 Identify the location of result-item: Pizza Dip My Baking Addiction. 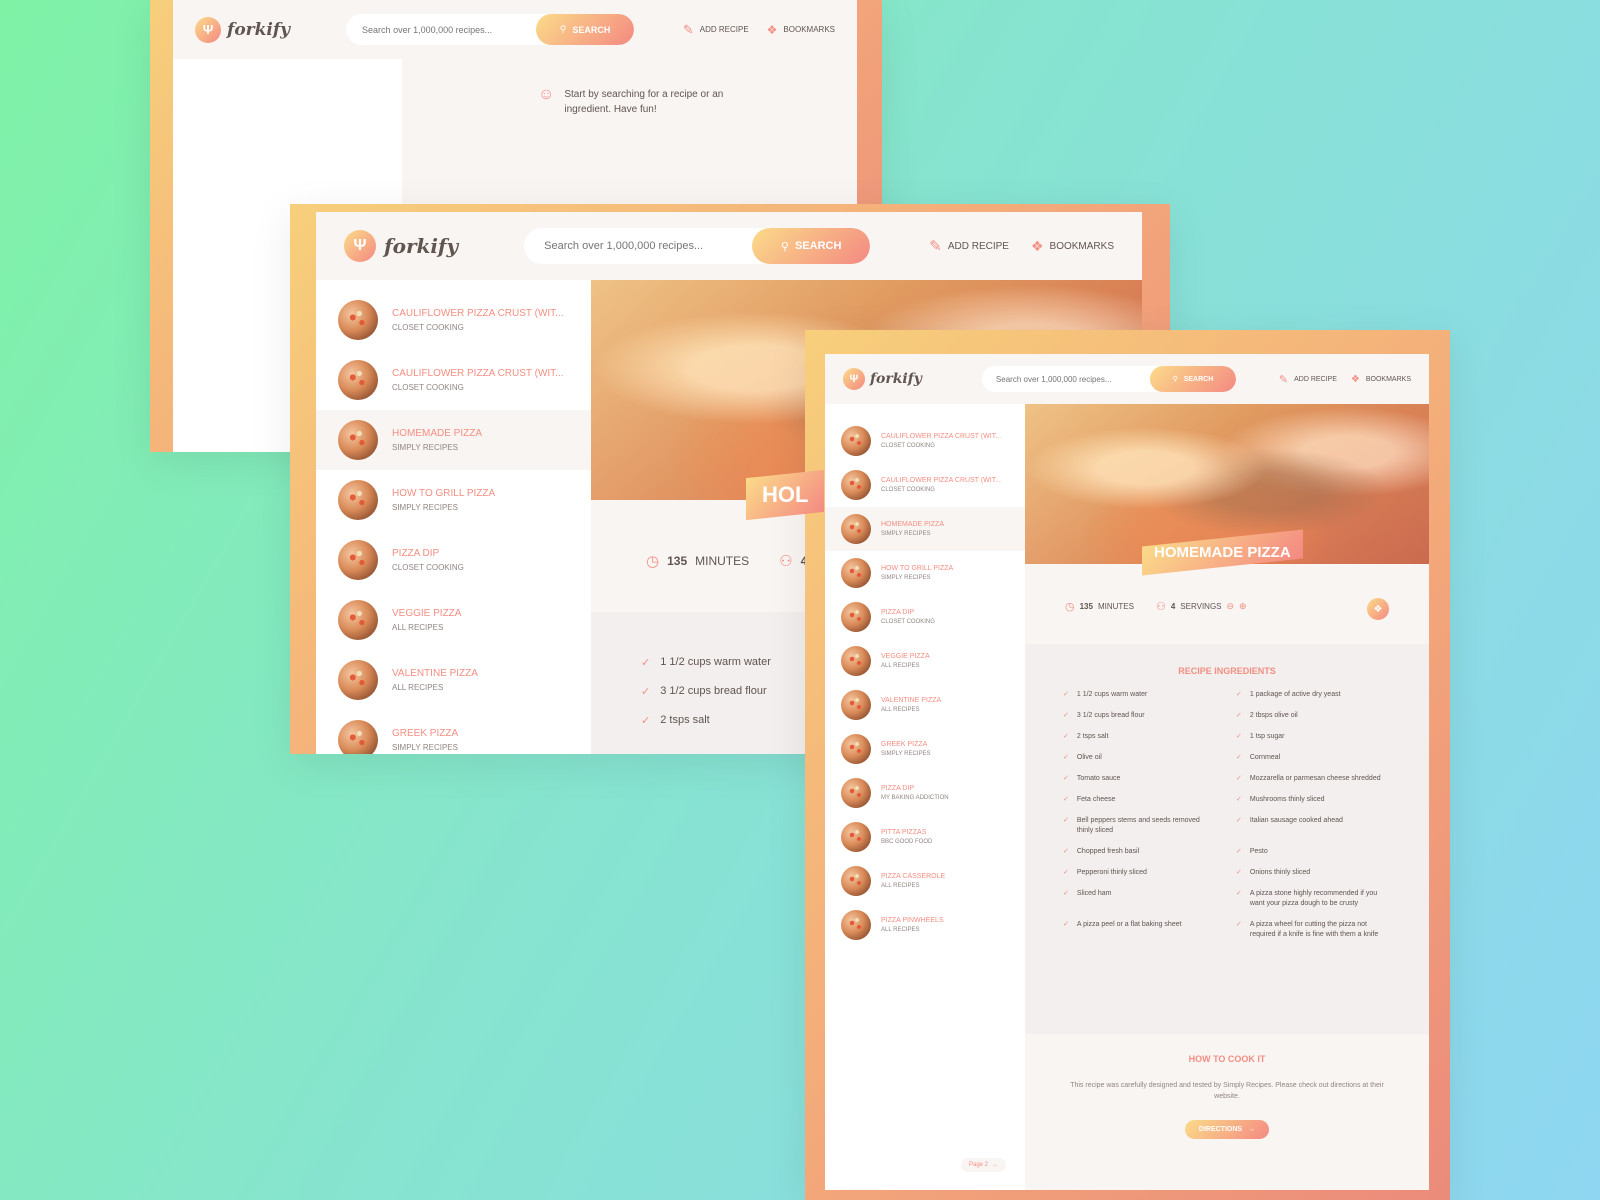
(925, 793).